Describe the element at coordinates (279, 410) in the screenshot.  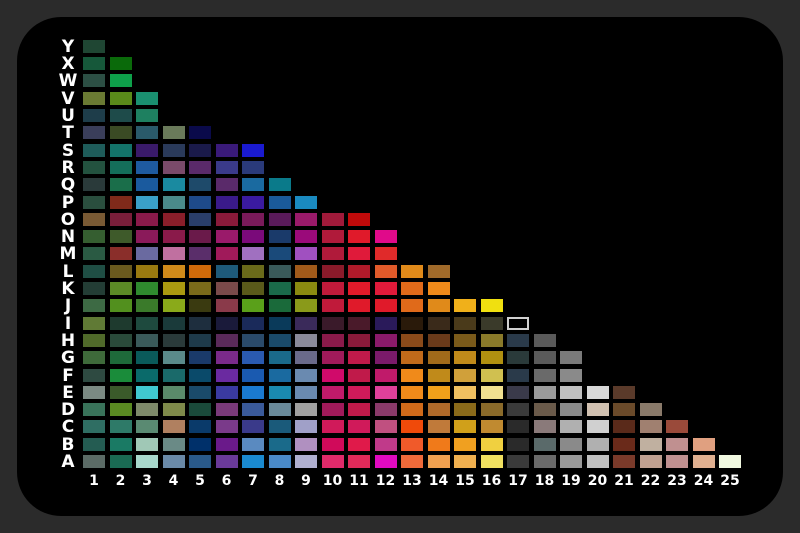
I see `color-swatch-d8` at that location.